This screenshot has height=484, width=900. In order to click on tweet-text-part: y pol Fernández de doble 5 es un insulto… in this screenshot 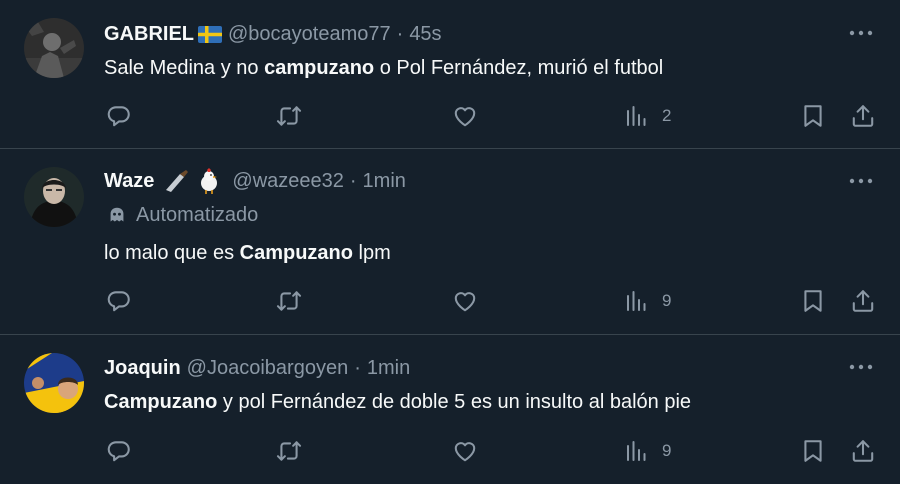, I will do `click(454, 402)`.